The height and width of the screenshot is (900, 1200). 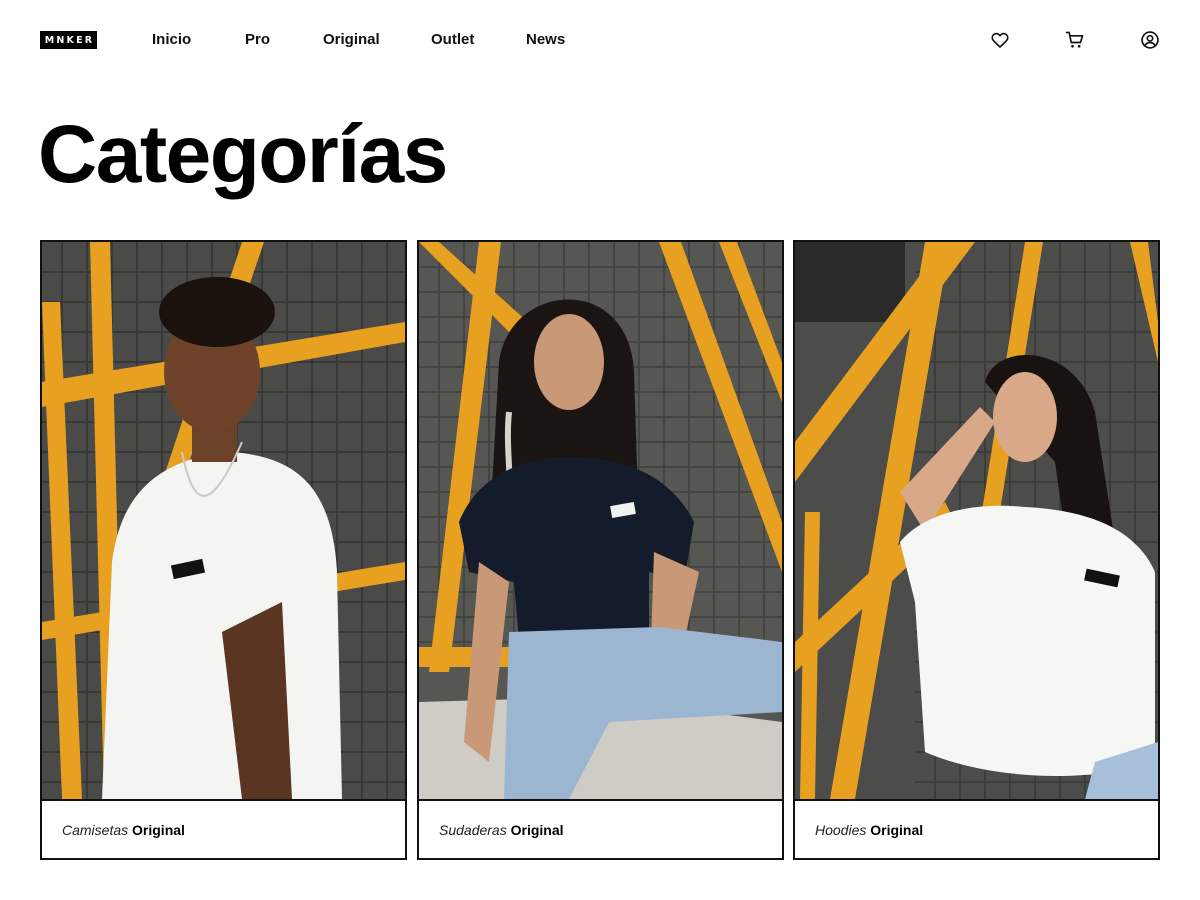 What do you see at coordinates (841, 830) in the screenshot?
I see `category-name: Hoodies` at bounding box center [841, 830].